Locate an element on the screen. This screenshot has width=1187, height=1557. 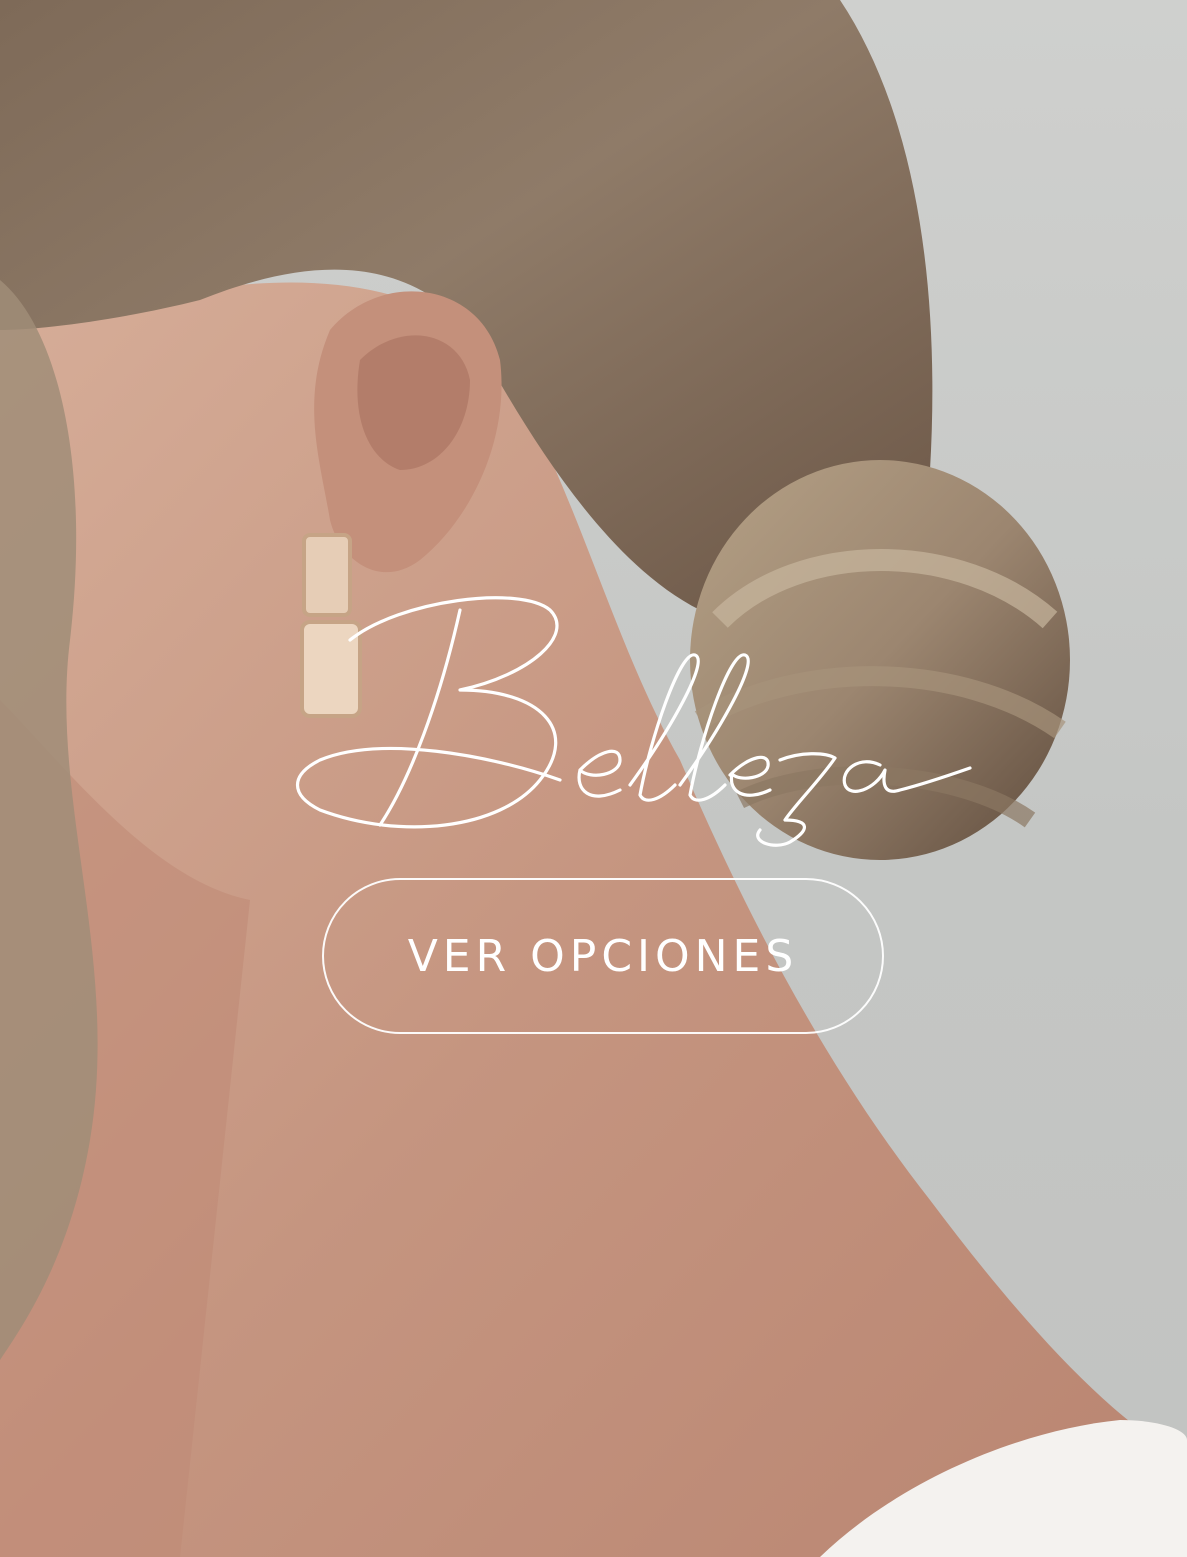
ver-opciones-button: VER OPCIONES is located at coordinates (603, 956).